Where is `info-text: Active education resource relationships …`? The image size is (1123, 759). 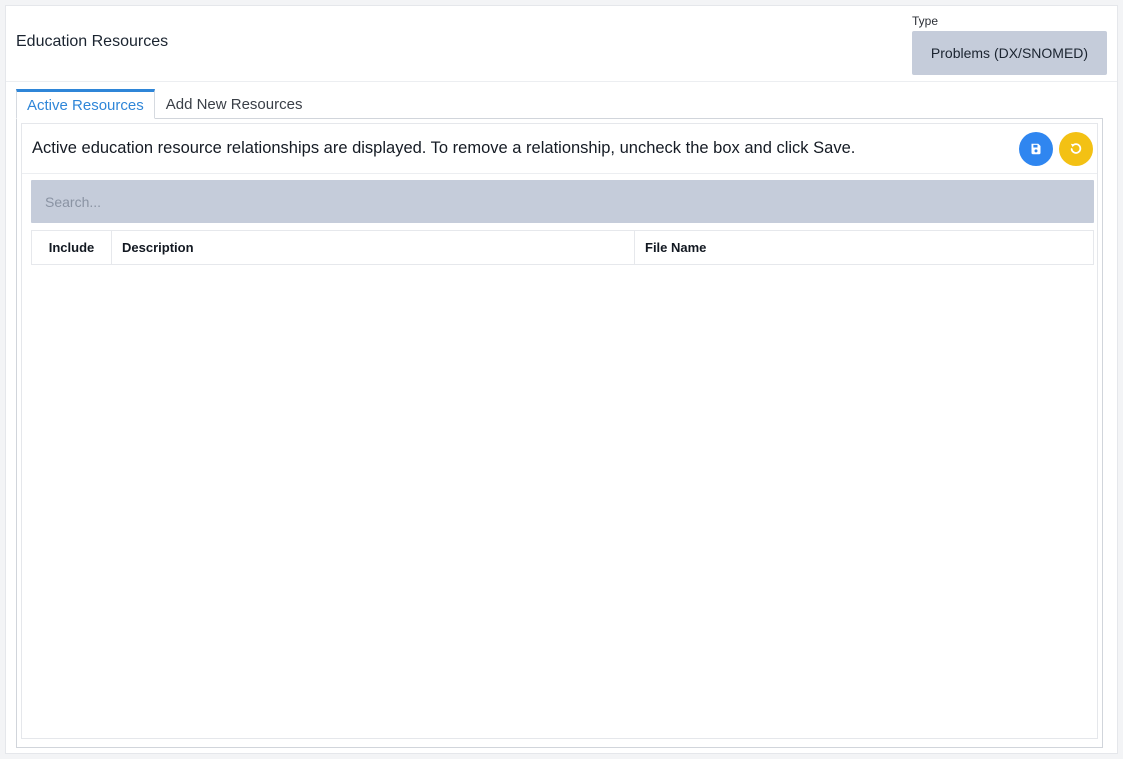
info-text: Active education resource relationships … is located at coordinates (444, 148).